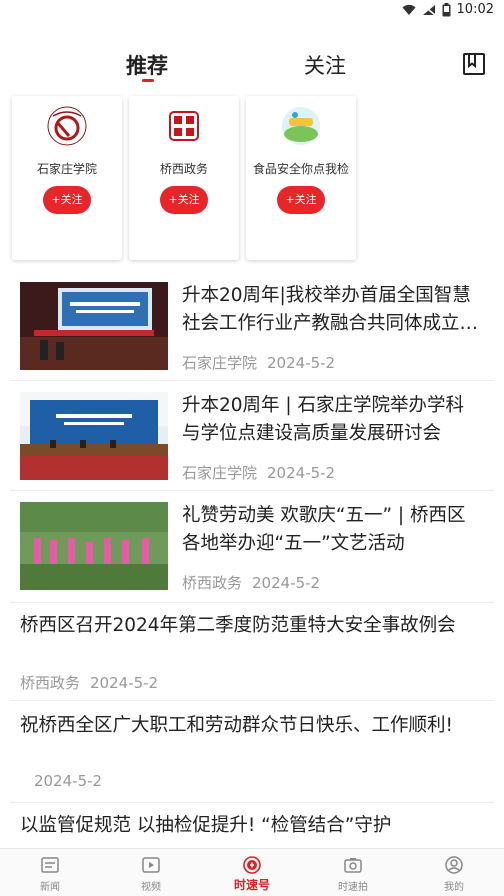 This screenshot has width=504, height=896. Describe the element at coordinates (184, 178) in the screenshot. I see `account-card: 桥西政务 +关注` at that location.